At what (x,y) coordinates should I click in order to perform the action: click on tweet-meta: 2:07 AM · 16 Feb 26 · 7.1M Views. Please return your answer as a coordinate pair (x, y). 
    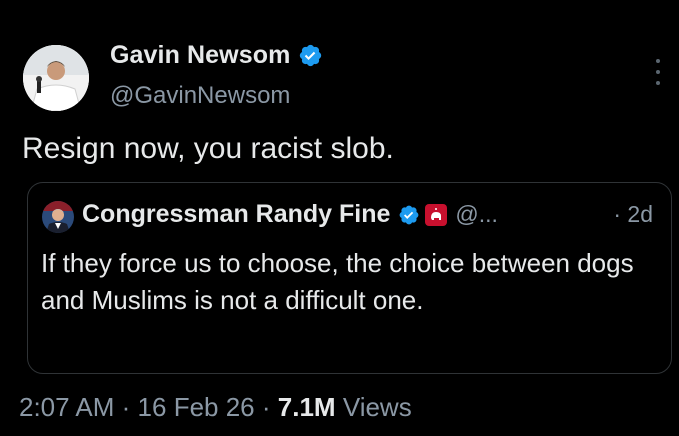
    Looking at the image, I should click on (215, 407).